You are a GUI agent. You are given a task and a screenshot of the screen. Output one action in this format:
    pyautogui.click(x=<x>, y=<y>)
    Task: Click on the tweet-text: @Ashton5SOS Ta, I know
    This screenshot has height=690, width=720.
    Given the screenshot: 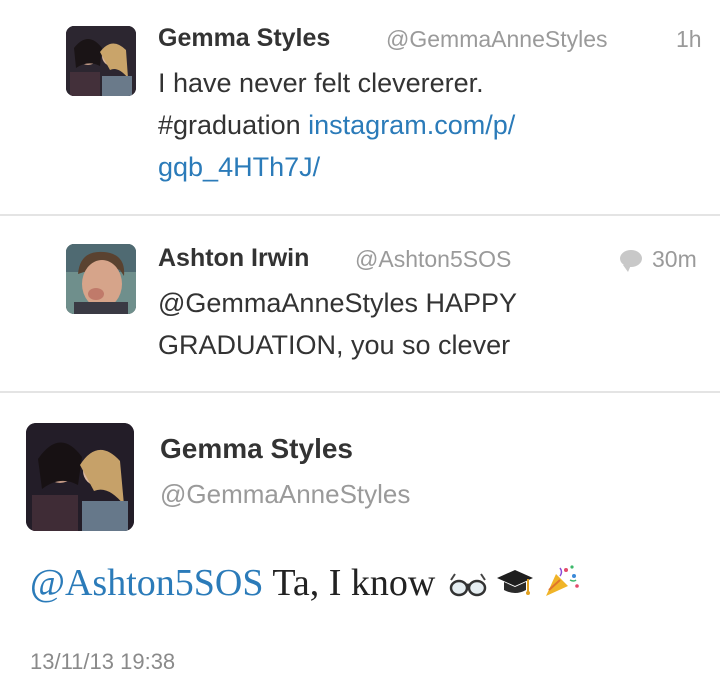 What is the action you would take?
    pyautogui.click(x=305, y=584)
    